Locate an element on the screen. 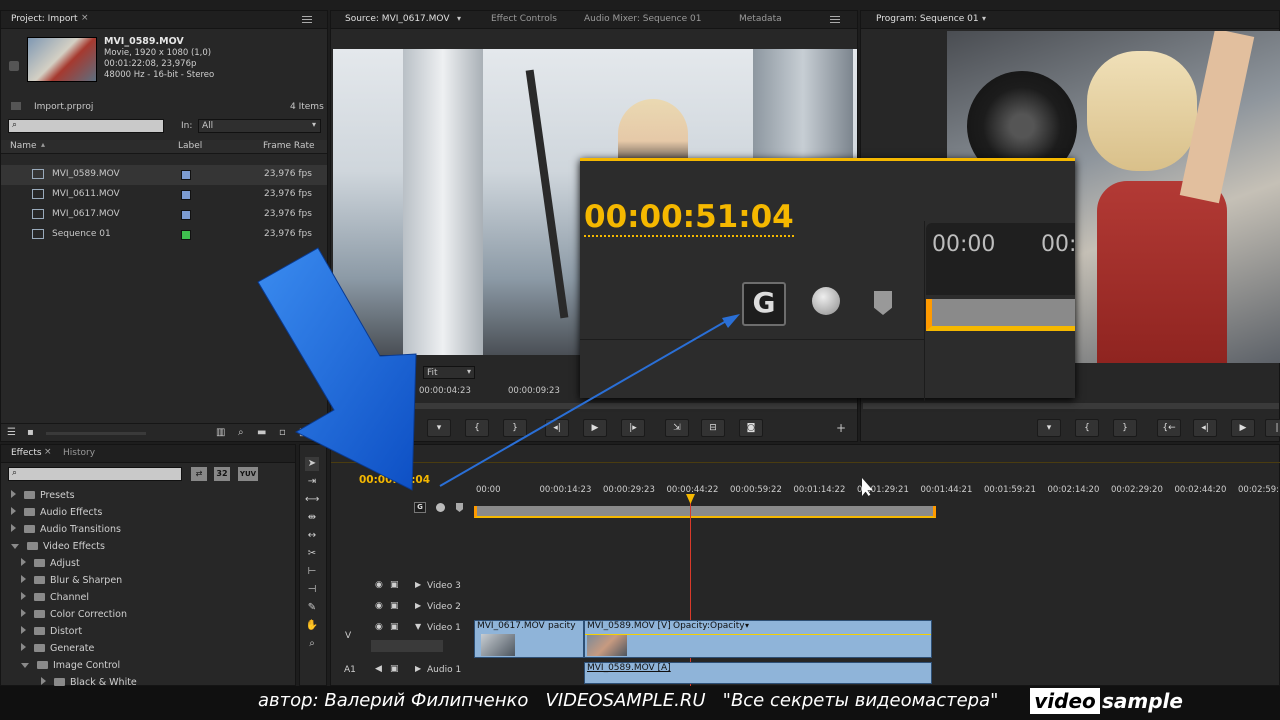  tab-effects: Effects is located at coordinates (26, 453).